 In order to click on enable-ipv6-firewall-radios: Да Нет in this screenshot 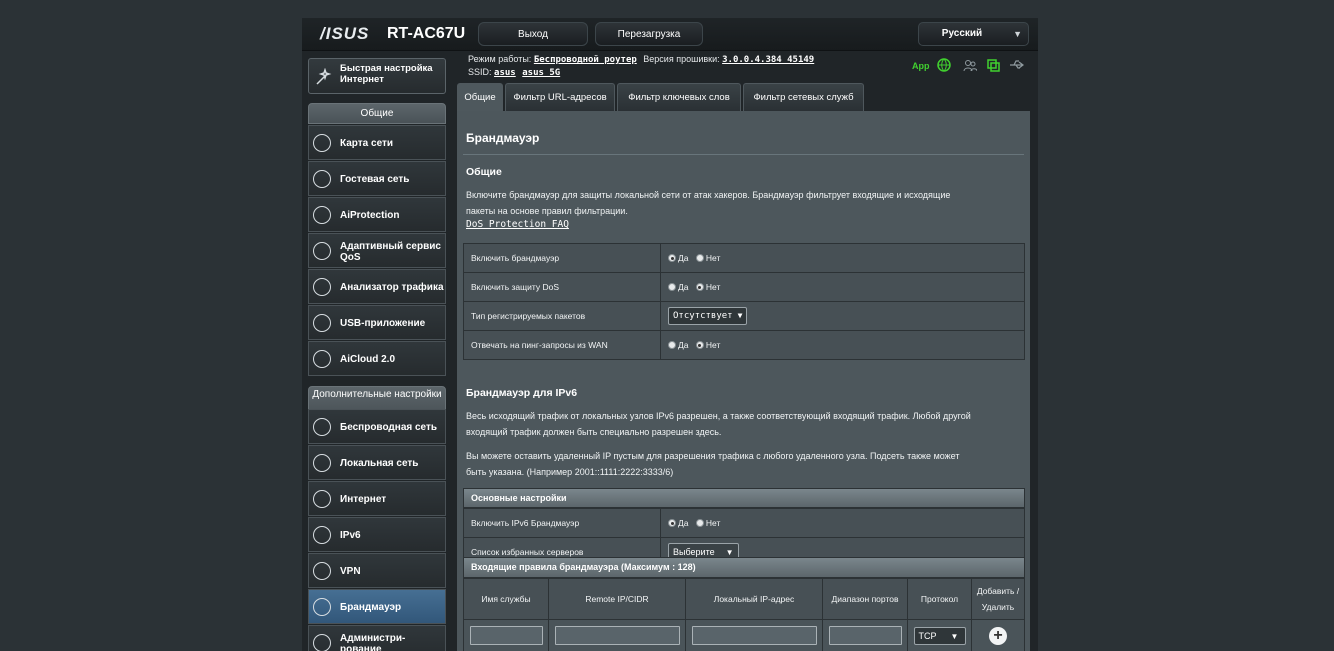, I will do `click(842, 523)`.